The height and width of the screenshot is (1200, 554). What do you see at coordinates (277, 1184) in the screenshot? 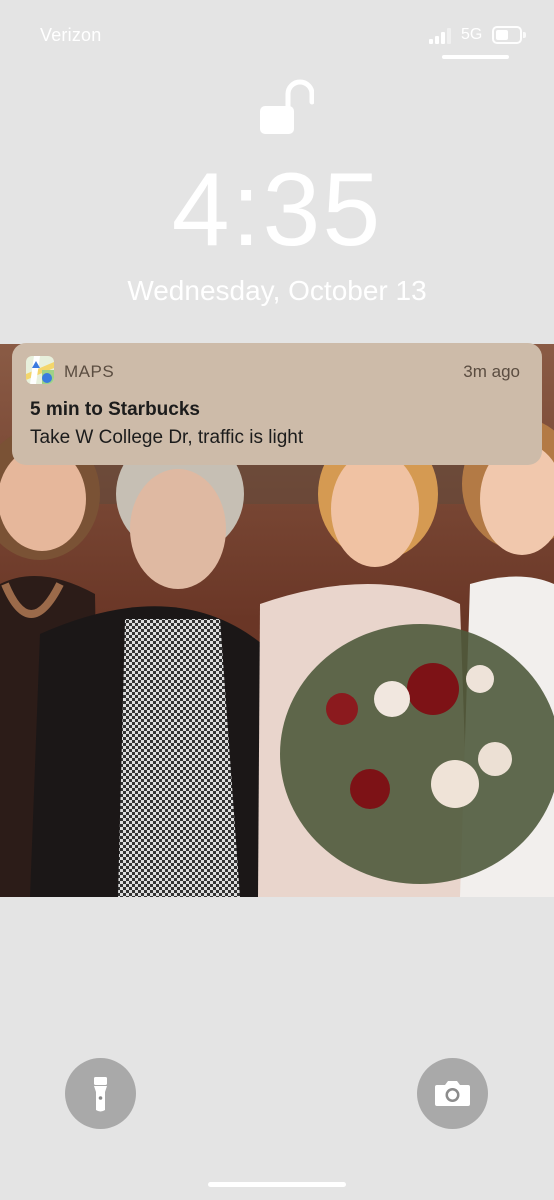
I see `home-indicator` at bounding box center [277, 1184].